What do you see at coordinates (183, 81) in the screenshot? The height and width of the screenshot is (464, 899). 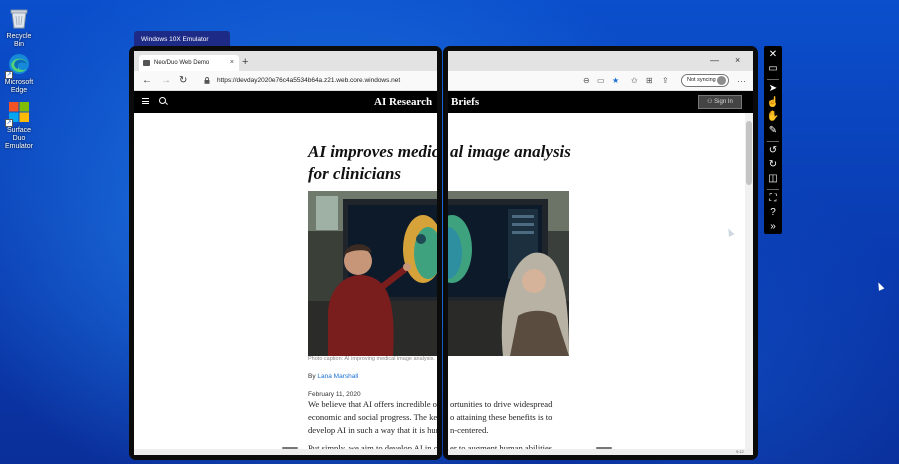 I see `refresh-button: ↻` at bounding box center [183, 81].